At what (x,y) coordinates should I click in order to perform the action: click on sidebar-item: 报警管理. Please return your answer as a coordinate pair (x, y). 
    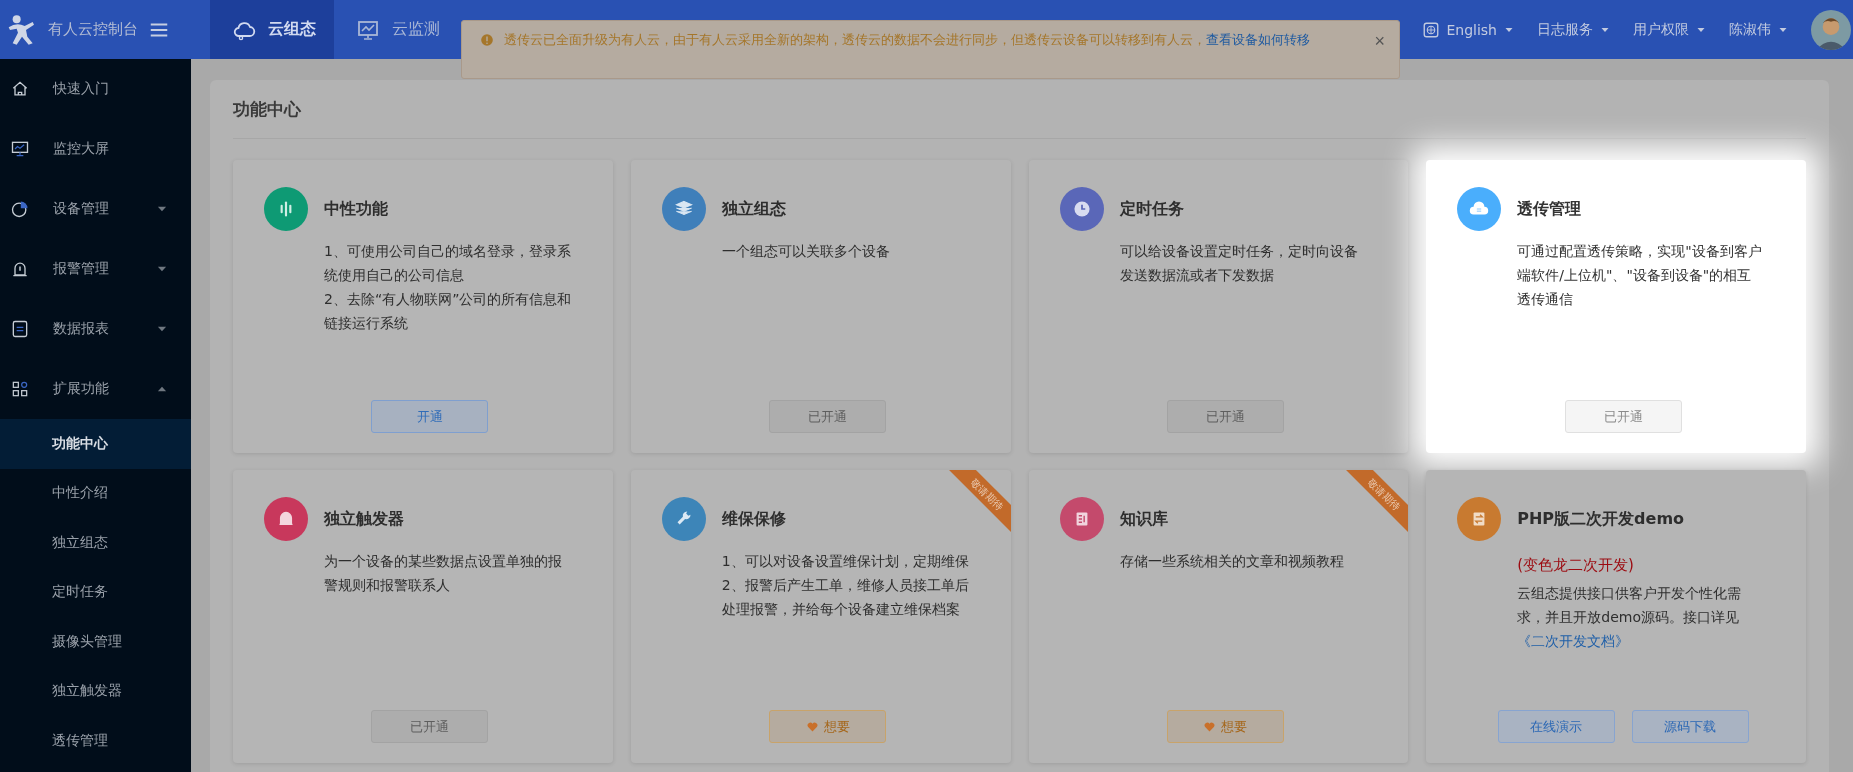
    Looking at the image, I should click on (95, 269).